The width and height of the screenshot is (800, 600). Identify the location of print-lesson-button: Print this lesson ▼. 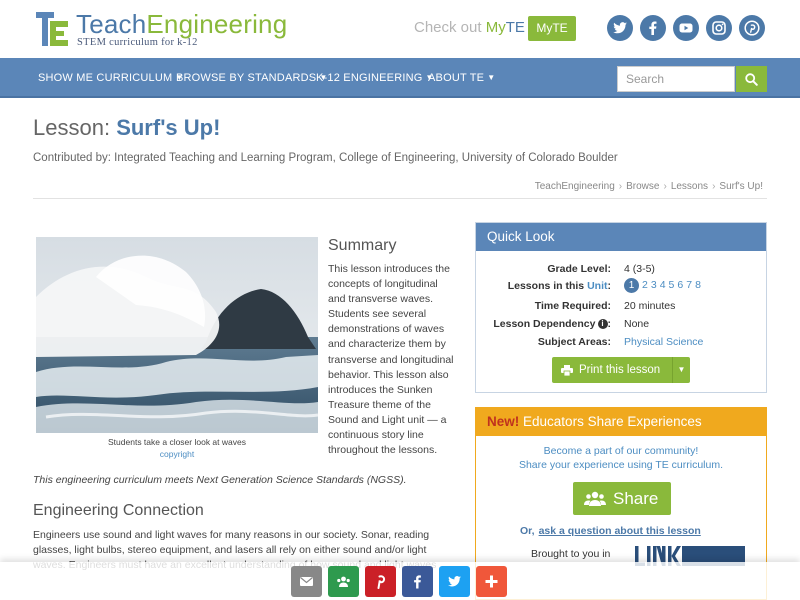
(621, 370).